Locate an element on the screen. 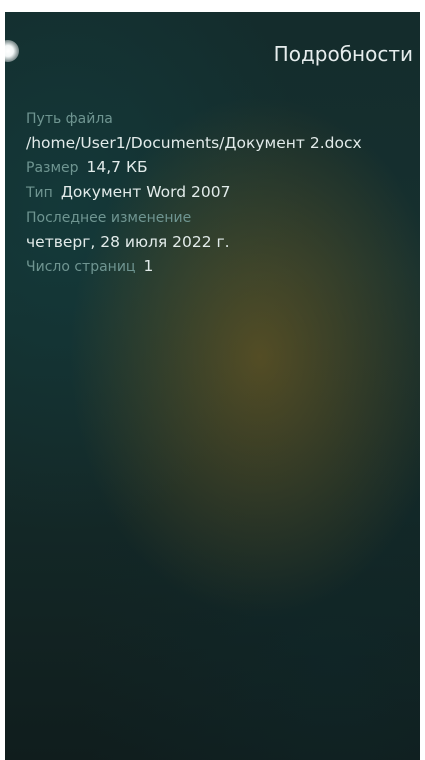  size-value: 14,7 КБ is located at coordinates (117, 167).